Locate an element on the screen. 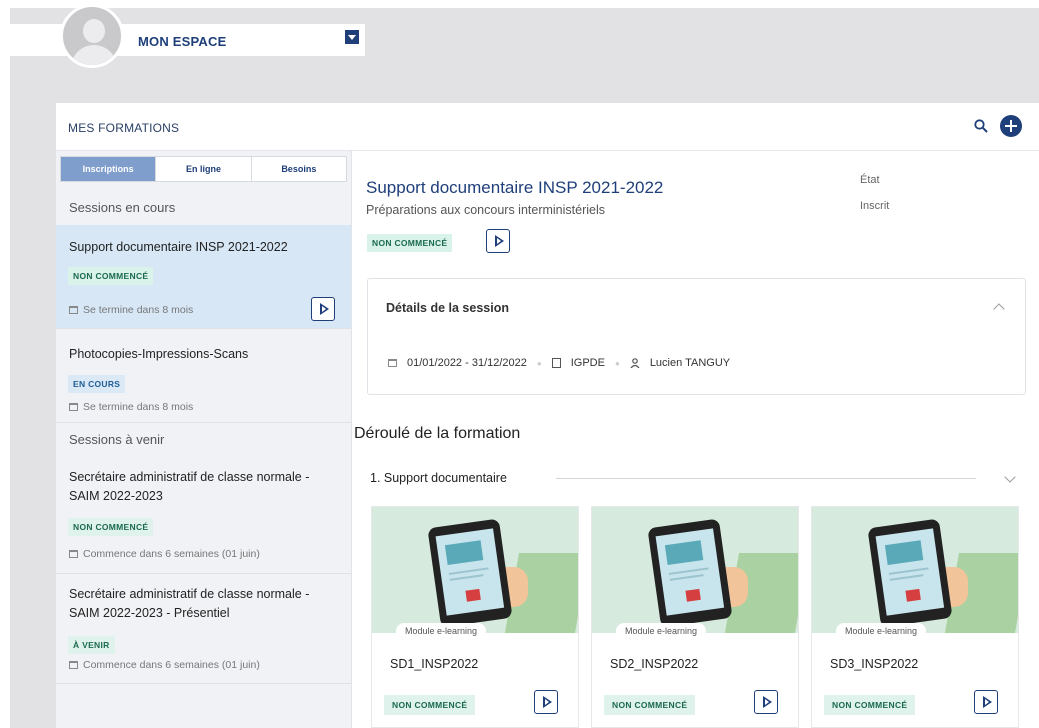 The width and height of the screenshot is (1039, 728). session-title-line2: SAIM 2022-2023 - Présentiel is located at coordinates (149, 613).